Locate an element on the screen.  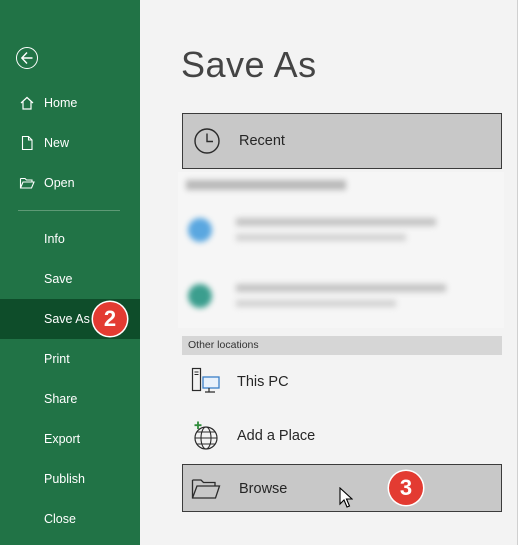
nav-item-label: Share is located at coordinates (61, 399).